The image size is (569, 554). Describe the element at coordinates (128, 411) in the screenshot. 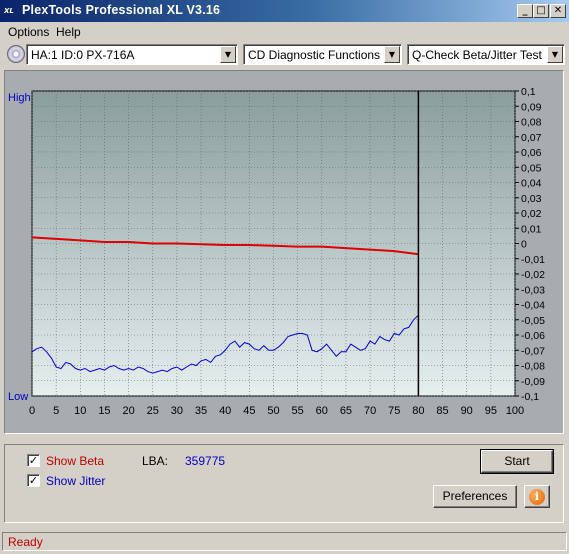

I see `x-tick-label: 20` at that location.